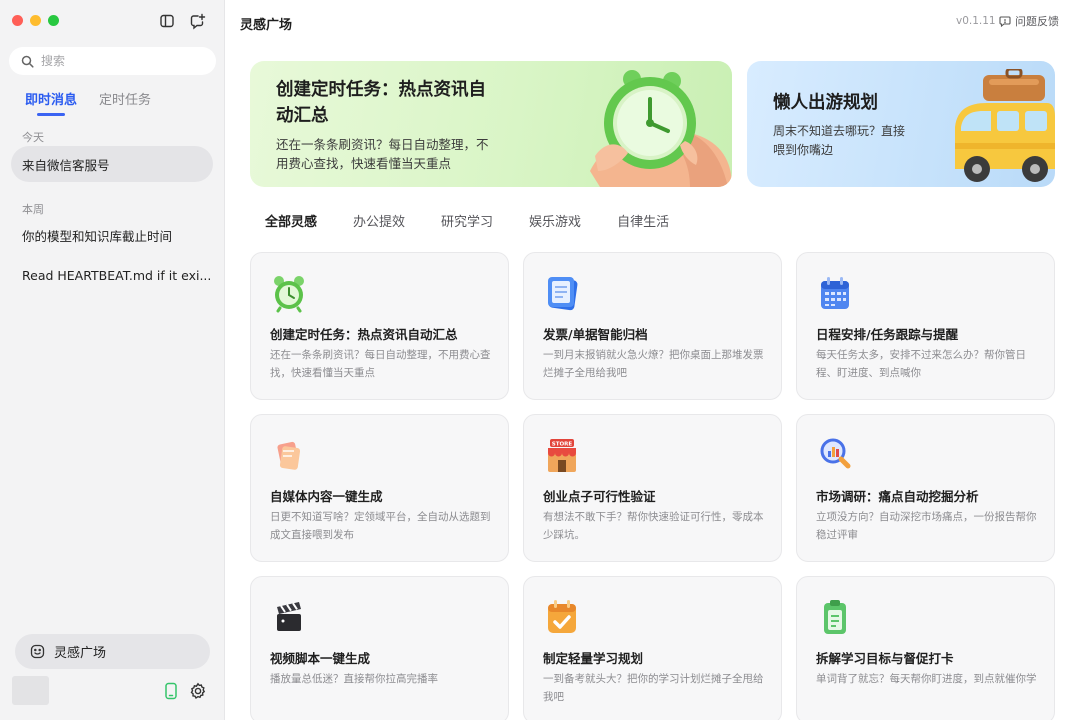  Describe the element at coordinates (289, 294) in the screenshot. I see `alarm-clock-icon` at that location.